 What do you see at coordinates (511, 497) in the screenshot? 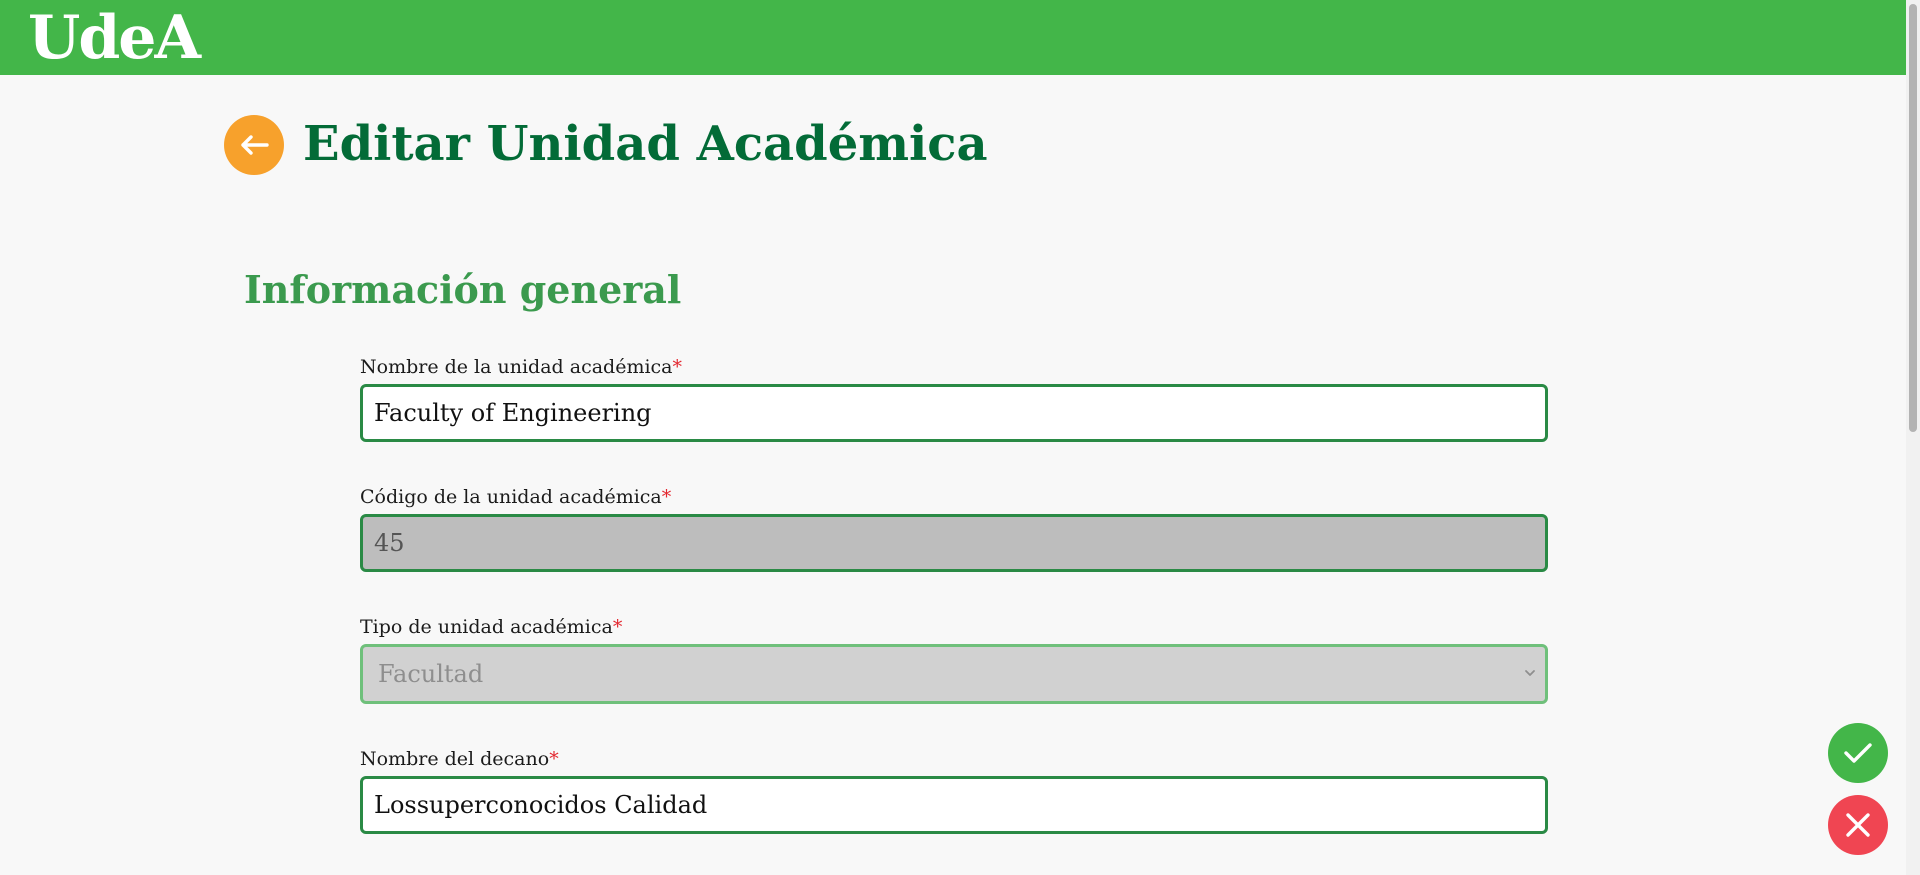
I see `field-label-text: Código de la unidad académica` at bounding box center [511, 497].